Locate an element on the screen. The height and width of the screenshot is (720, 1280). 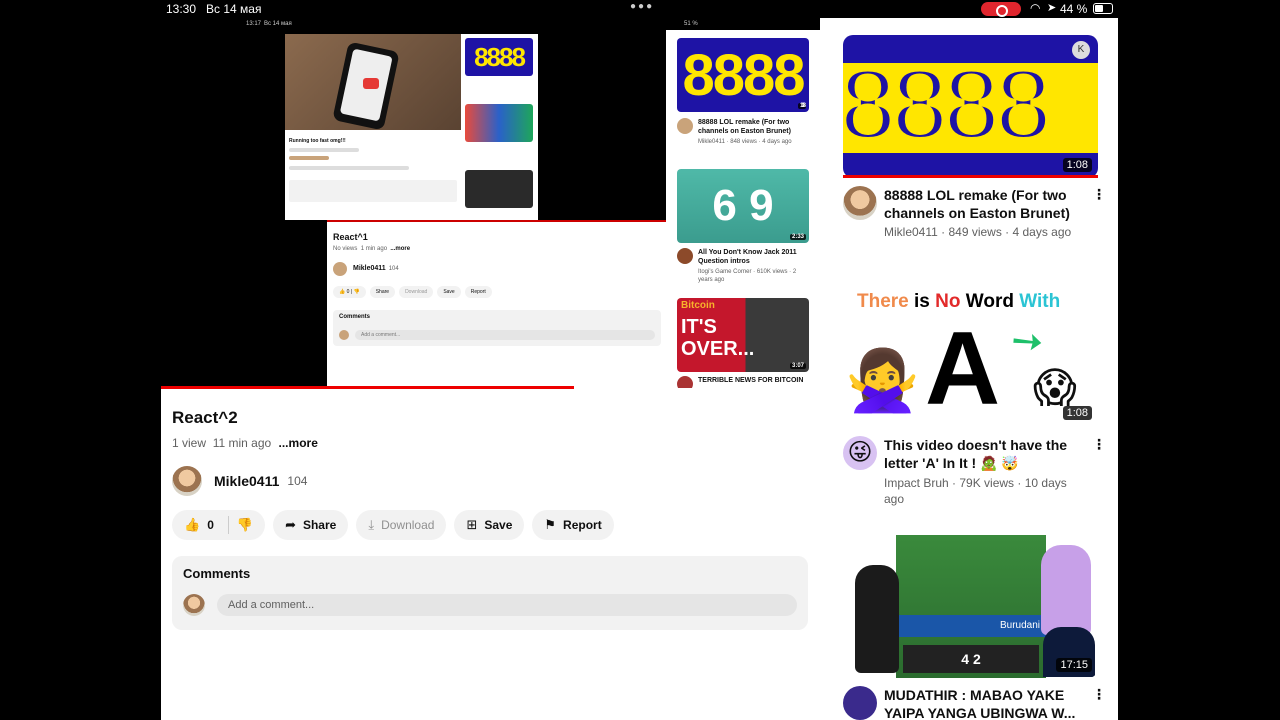
mini-thumb-bitcoin: Bitcoin IT'S OVER... 3:07 is located at coordinates (743, 335).